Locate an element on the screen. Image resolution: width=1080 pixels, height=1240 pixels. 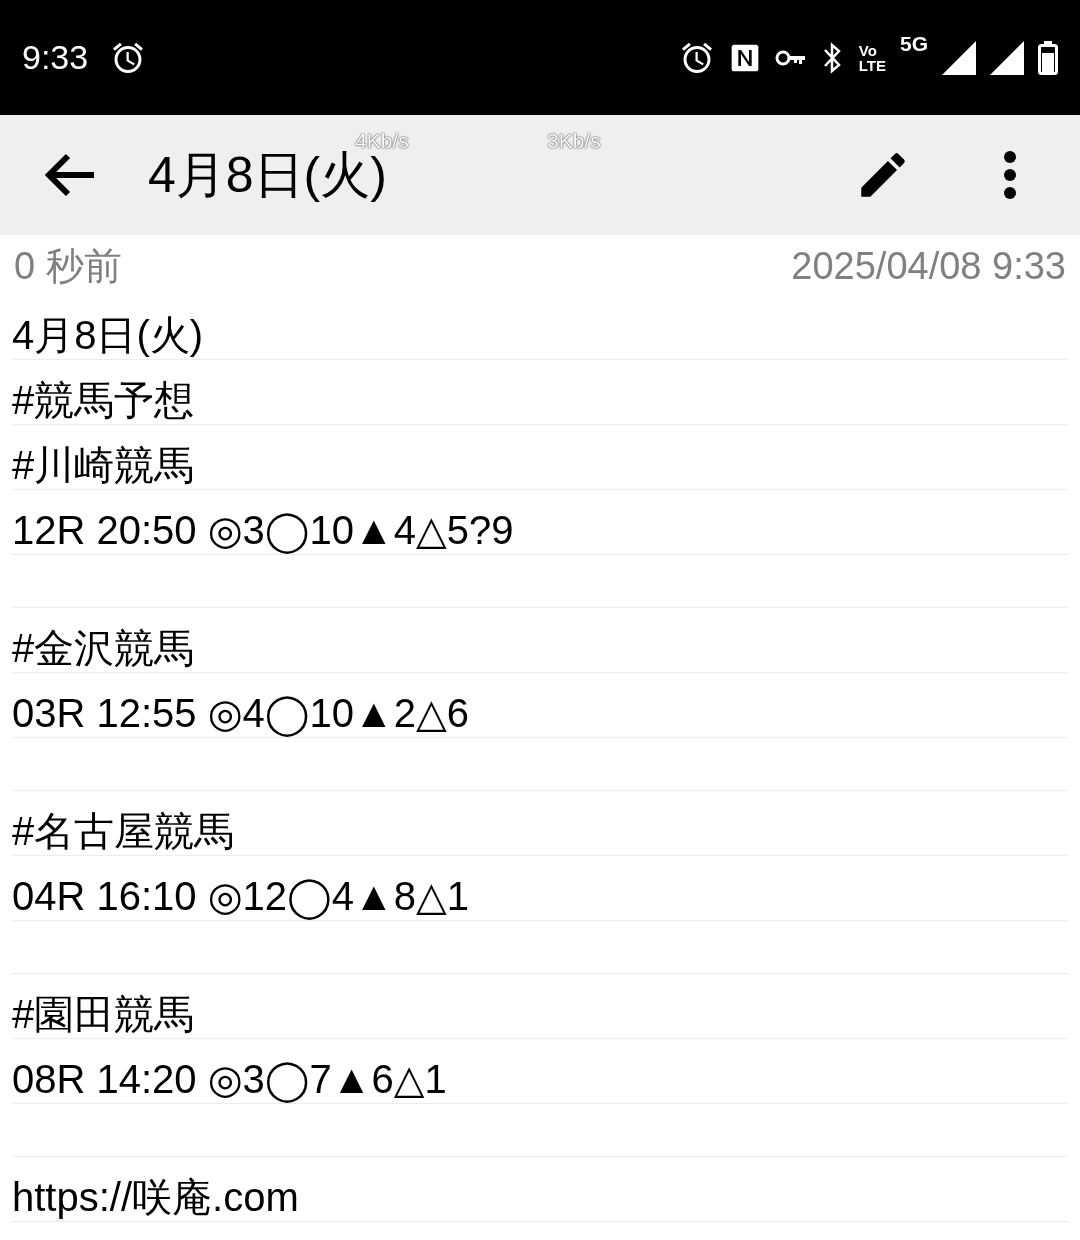
note-line: #競馬予想 is located at coordinates (103, 400).